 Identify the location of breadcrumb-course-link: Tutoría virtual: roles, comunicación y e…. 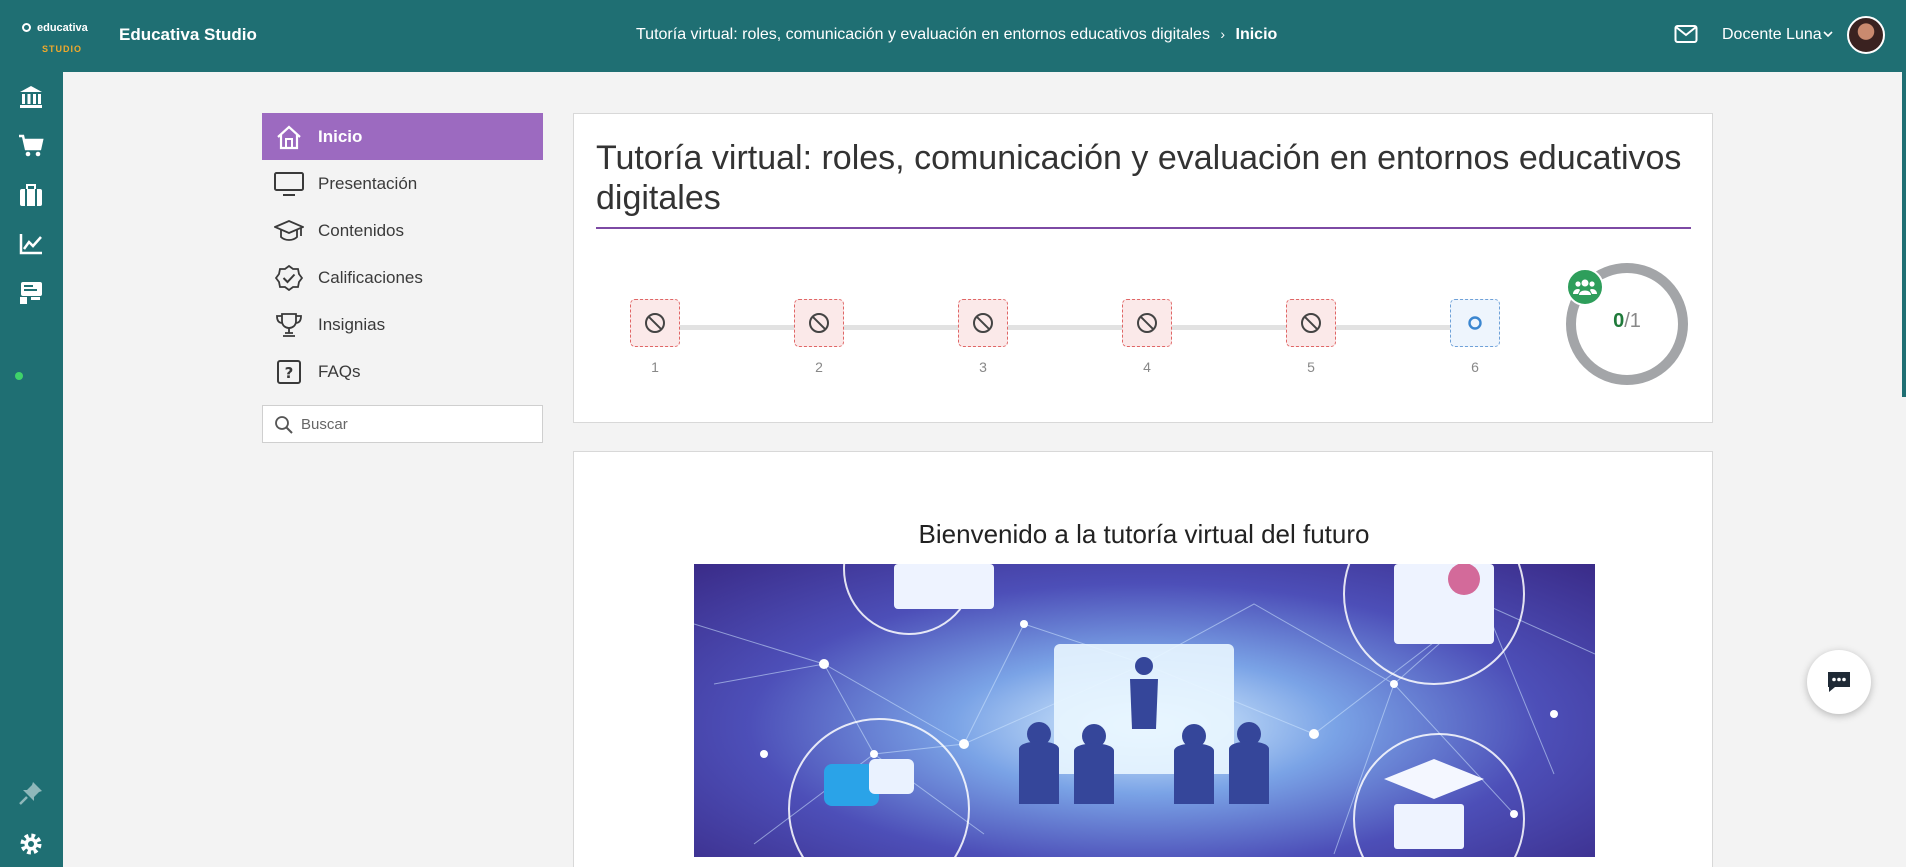
(923, 34).